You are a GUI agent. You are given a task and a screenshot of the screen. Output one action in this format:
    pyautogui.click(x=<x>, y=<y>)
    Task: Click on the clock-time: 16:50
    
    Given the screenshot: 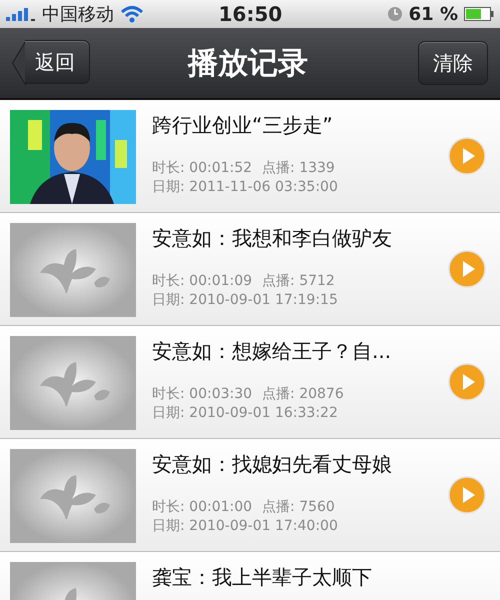 What is the action you would take?
    pyautogui.click(x=250, y=14)
    